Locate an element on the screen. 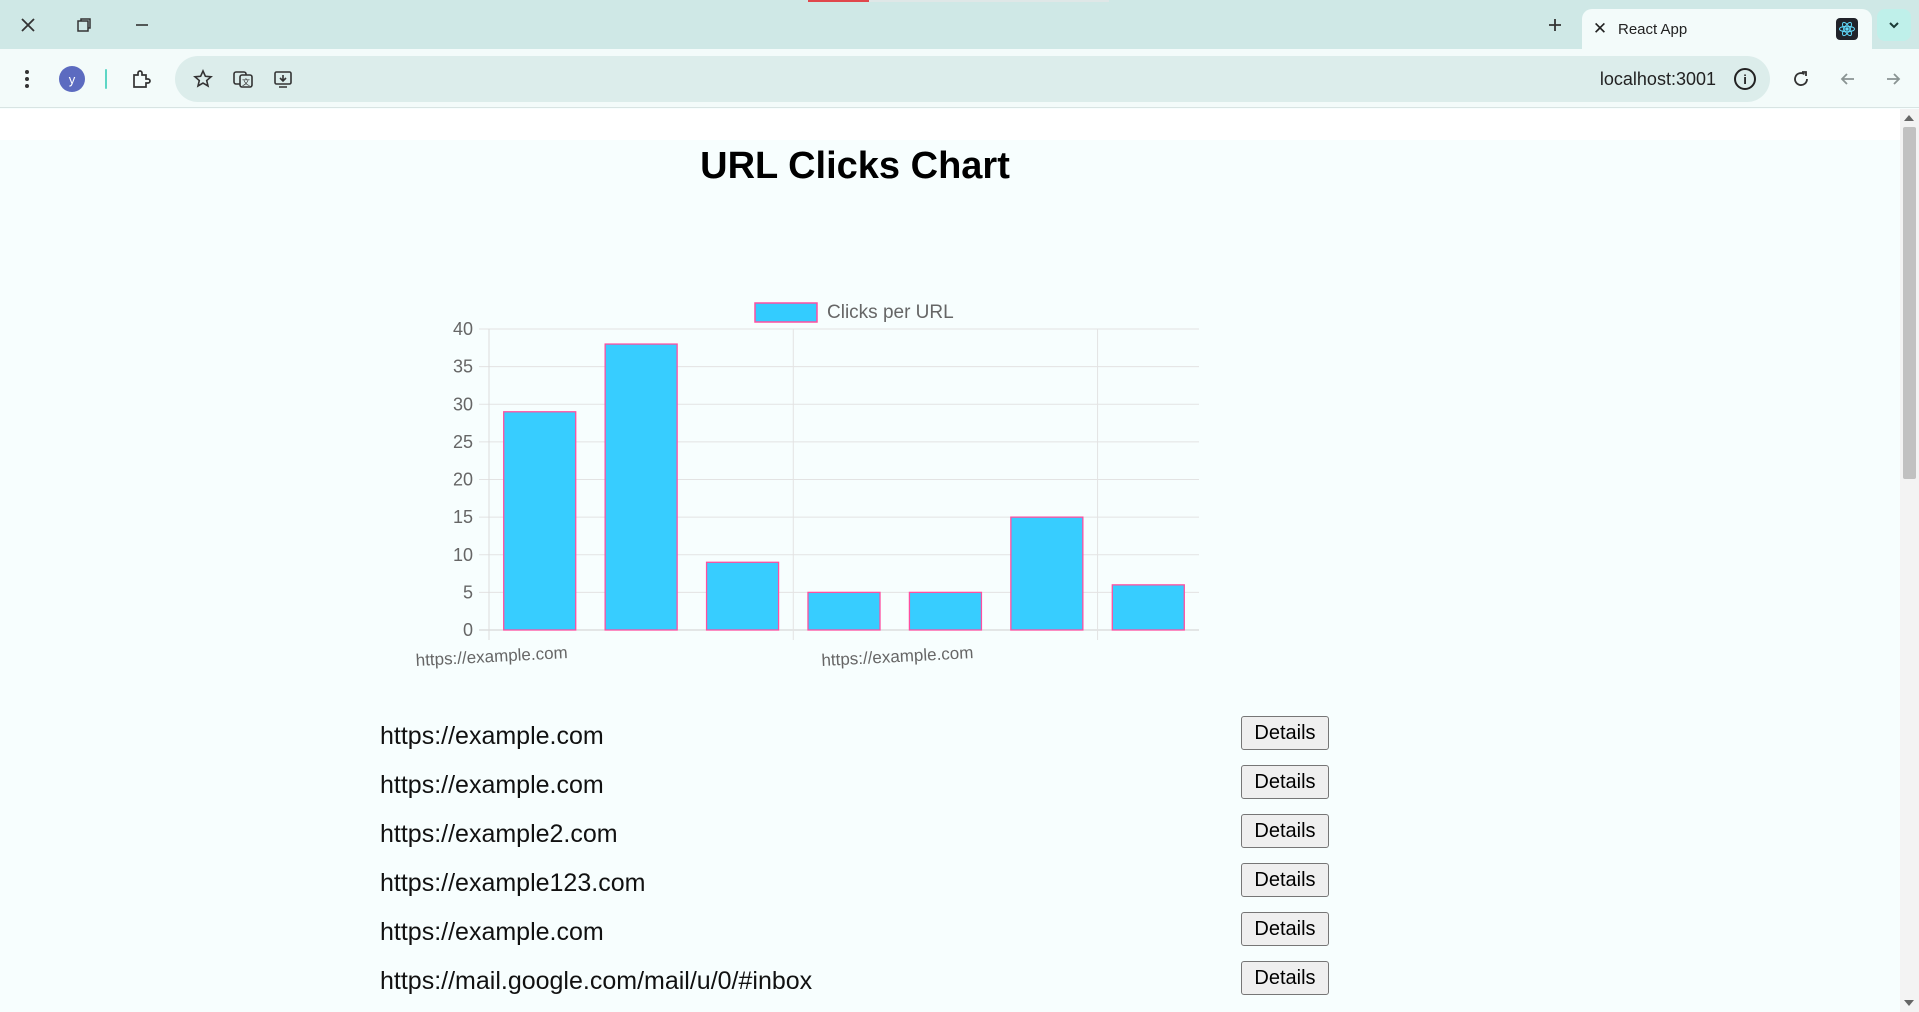  vertical-scrollbar is located at coordinates (1909, 560).